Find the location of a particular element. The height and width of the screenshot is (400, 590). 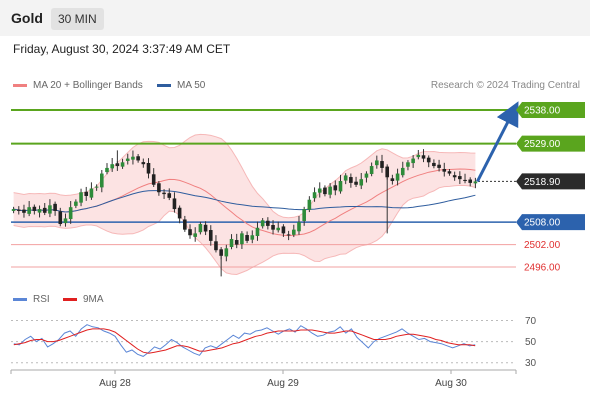

rsi-tick-label: 50 is located at coordinates (531, 342).